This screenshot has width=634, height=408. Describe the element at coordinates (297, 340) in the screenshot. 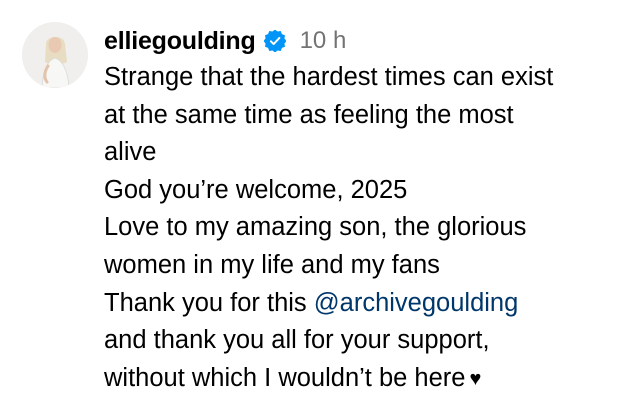

I see `comment-line: and thank you all for your support,` at that location.